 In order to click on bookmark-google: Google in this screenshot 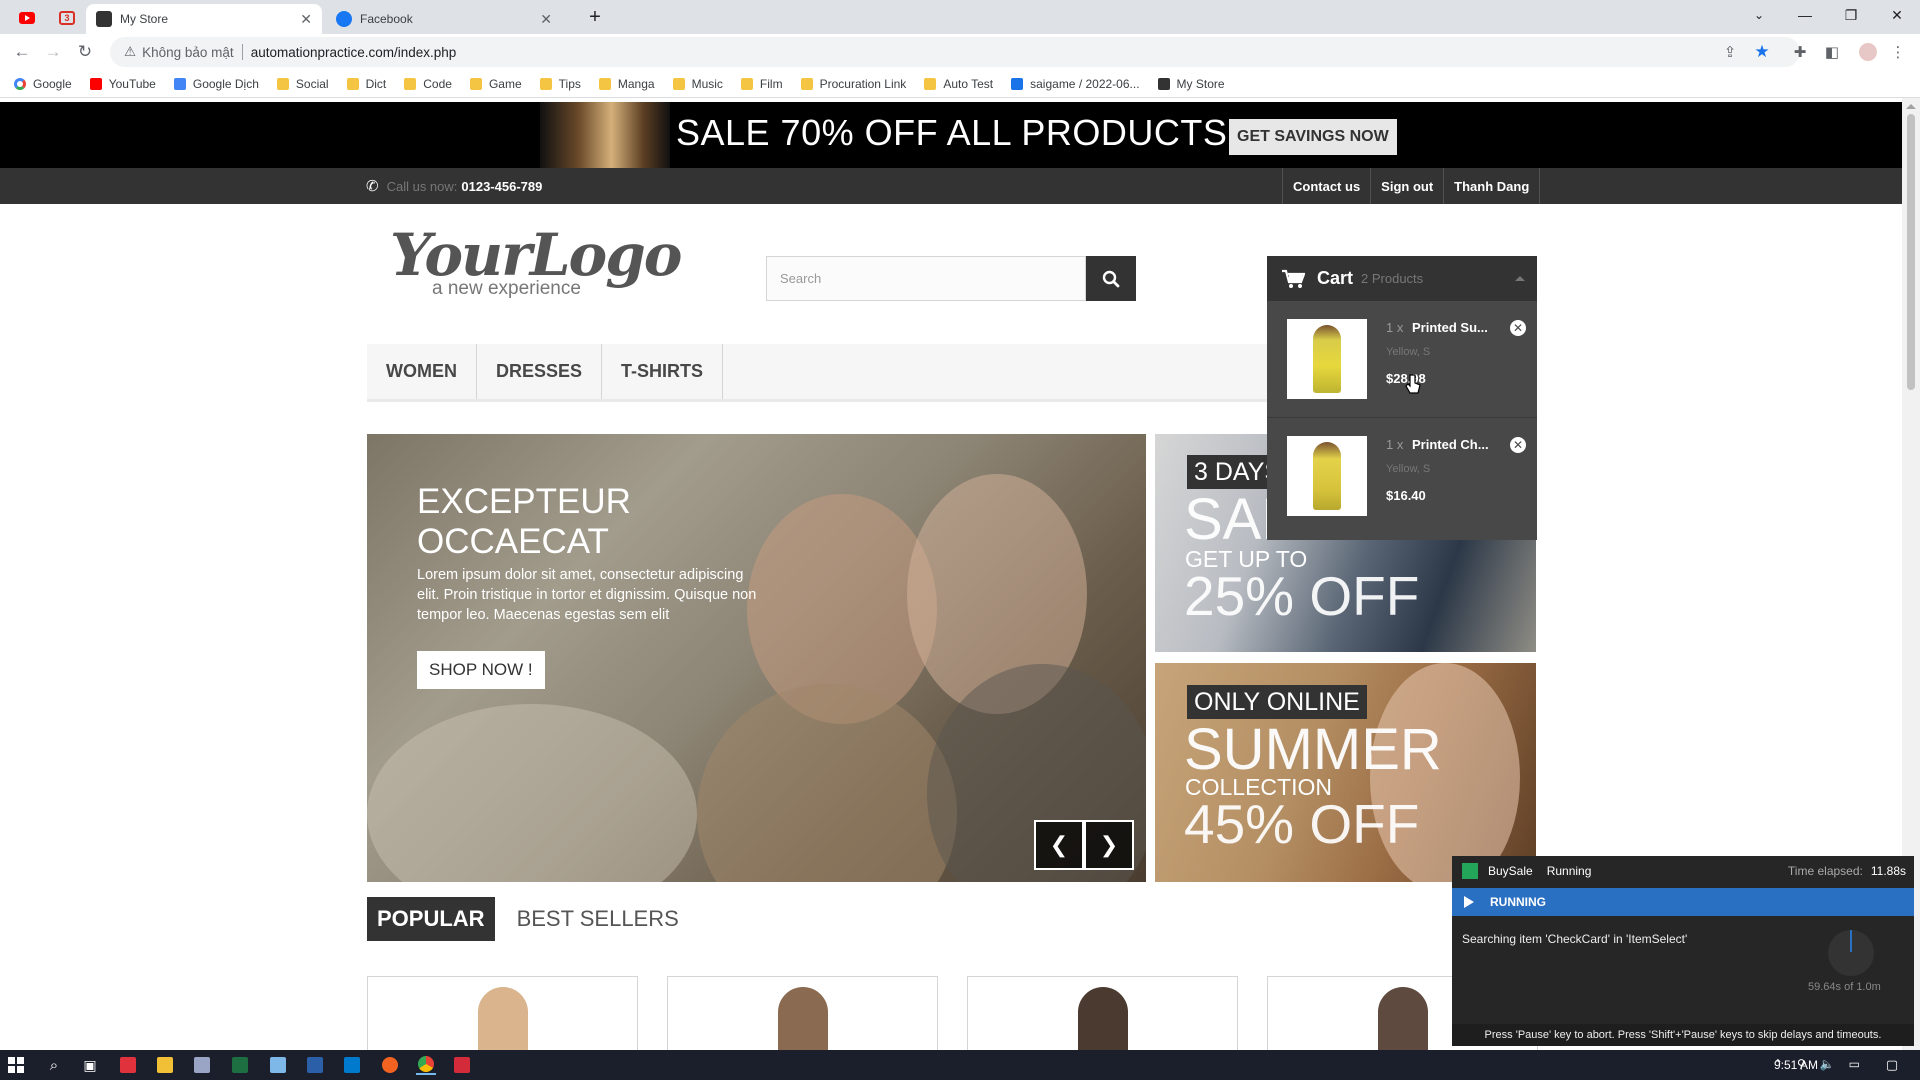, I will do `click(43, 84)`.